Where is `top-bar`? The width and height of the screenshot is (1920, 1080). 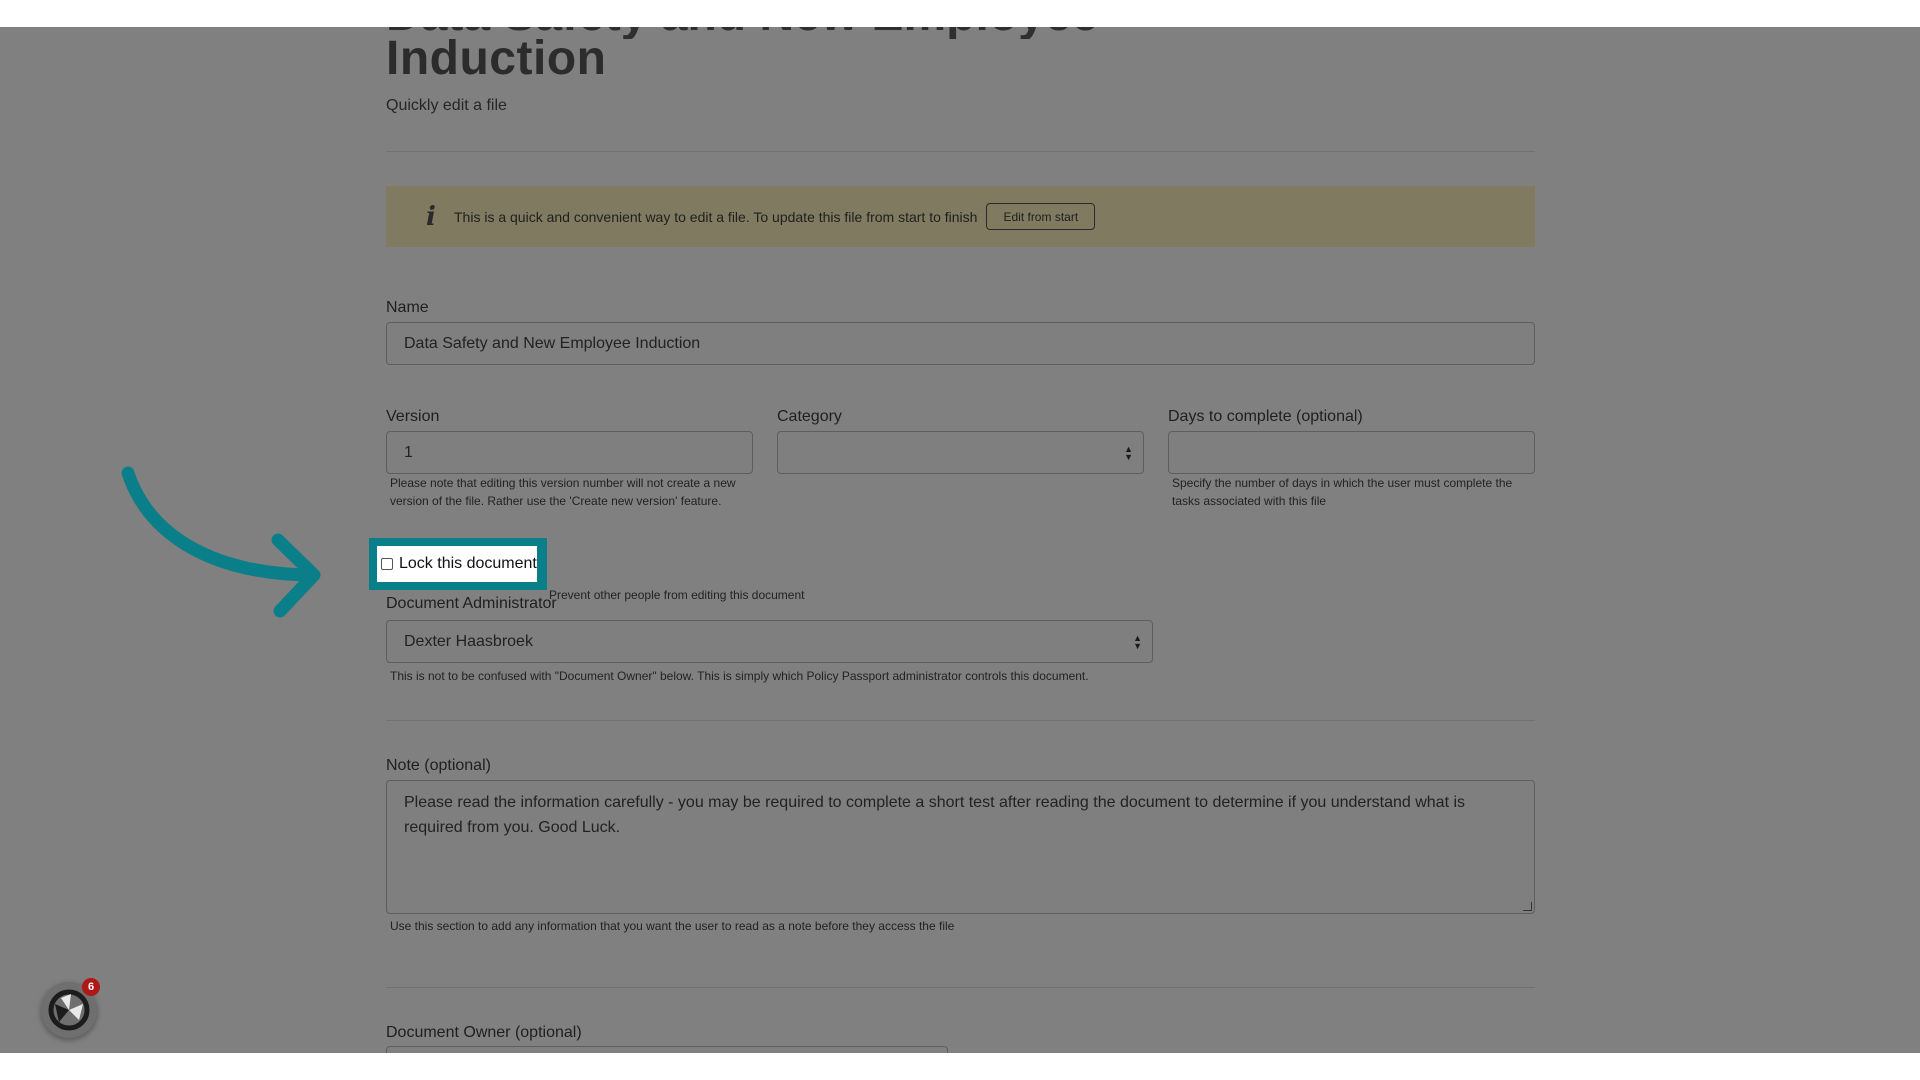 top-bar is located at coordinates (960, 13).